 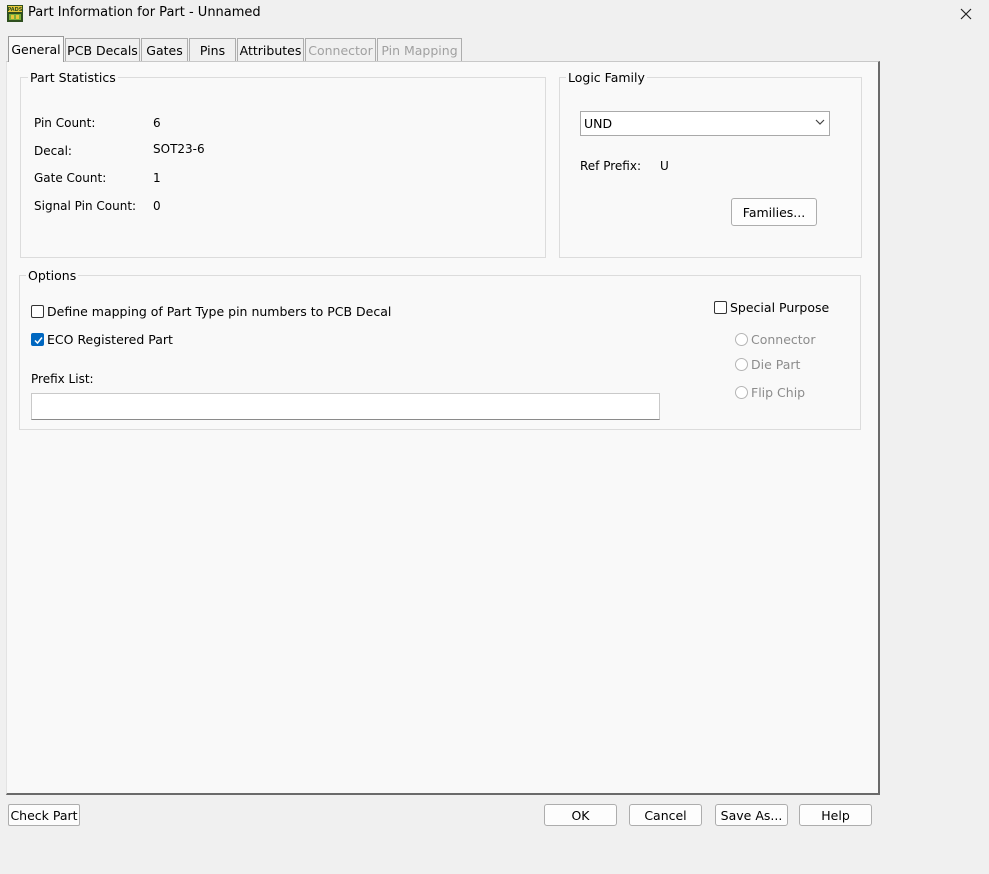 What do you see at coordinates (15, 13) in the screenshot?
I see `pads-logic-icon: PADS` at bounding box center [15, 13].